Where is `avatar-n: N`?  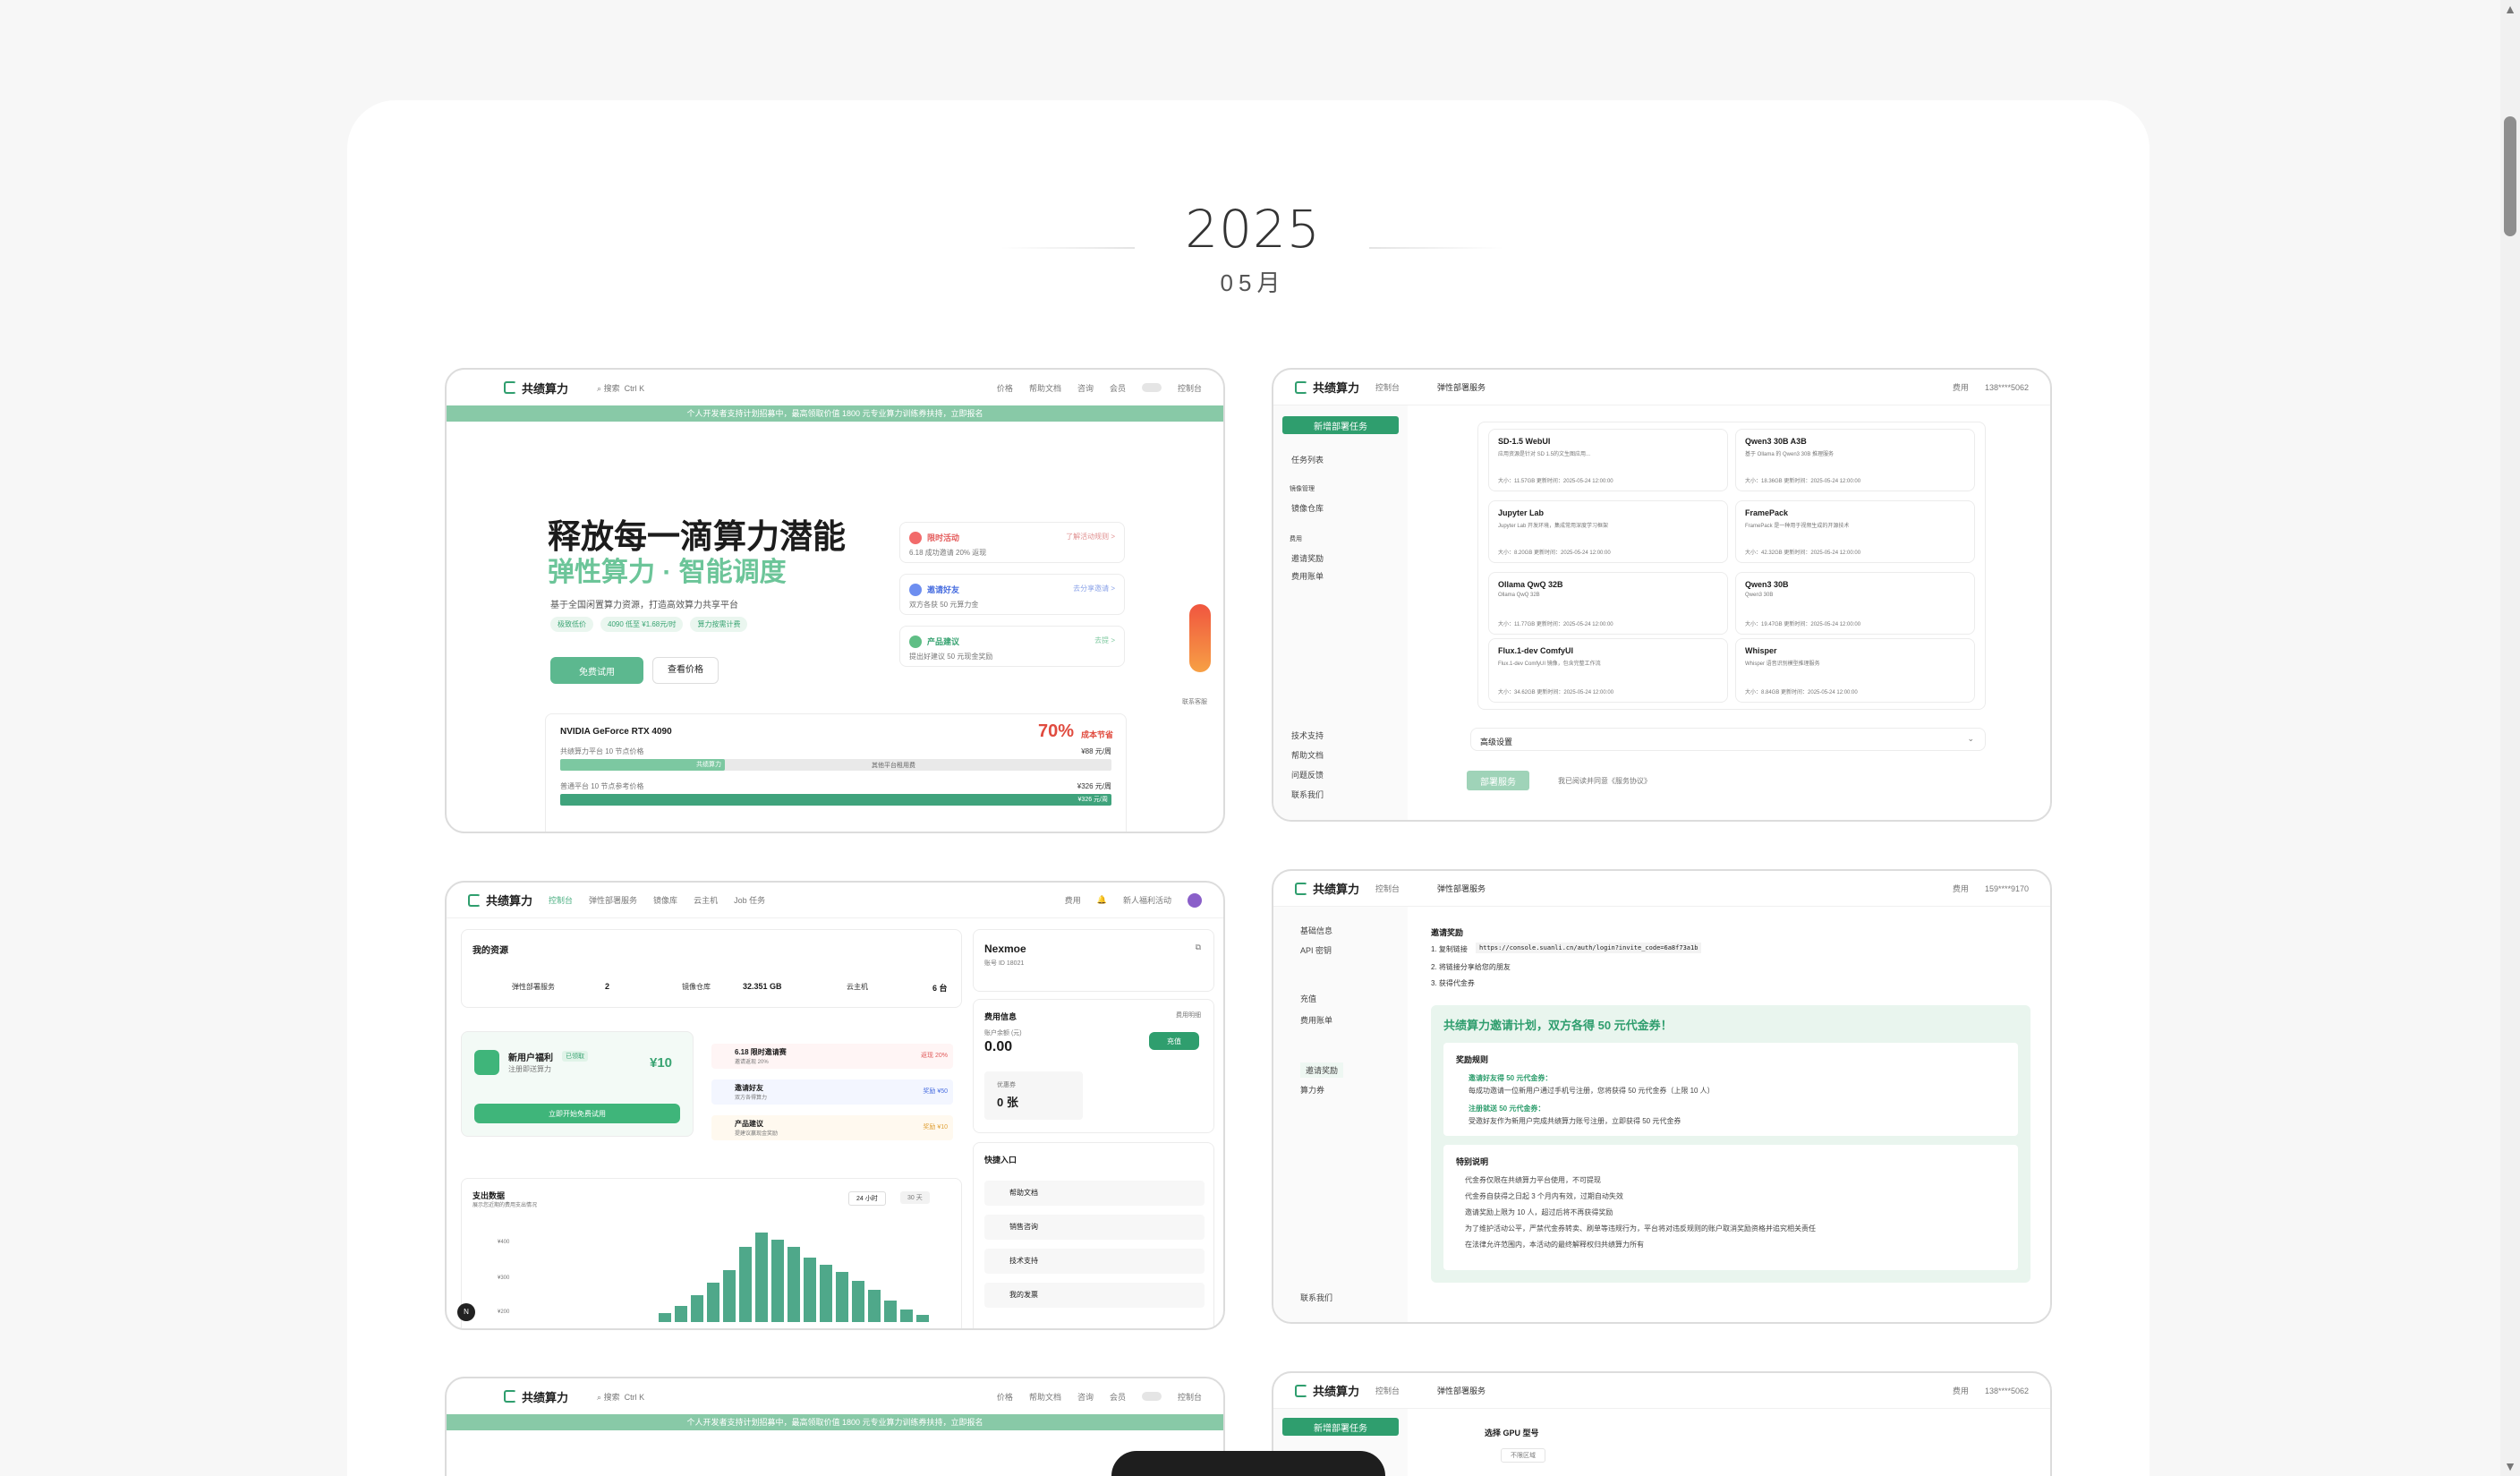
avatar-n: N is located at coordinates (466, 1312).